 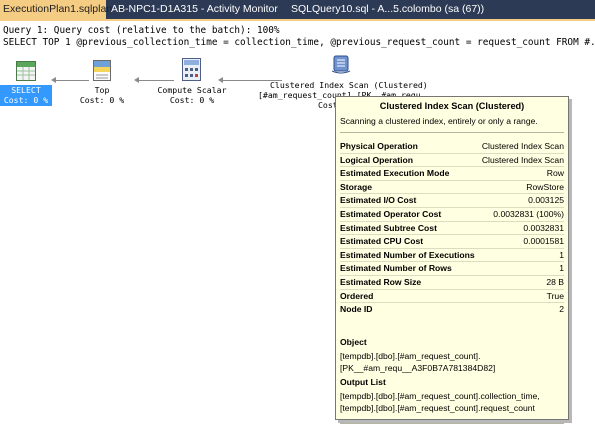 What do you see at coordinates (452, 146) in the screenshot?
I see `tooltip-property-row: Physical Operation Clustered Index Scan` at bounding box center [452, 146].